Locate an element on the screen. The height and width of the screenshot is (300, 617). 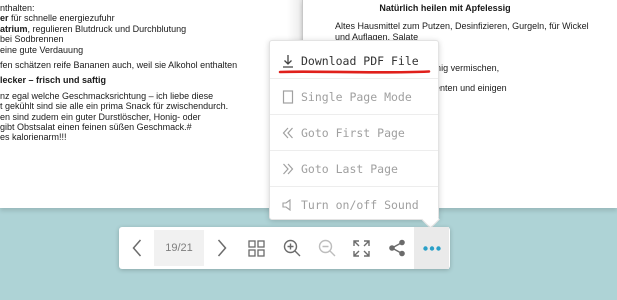
single-page-icon is located at coordinates (288, 97).